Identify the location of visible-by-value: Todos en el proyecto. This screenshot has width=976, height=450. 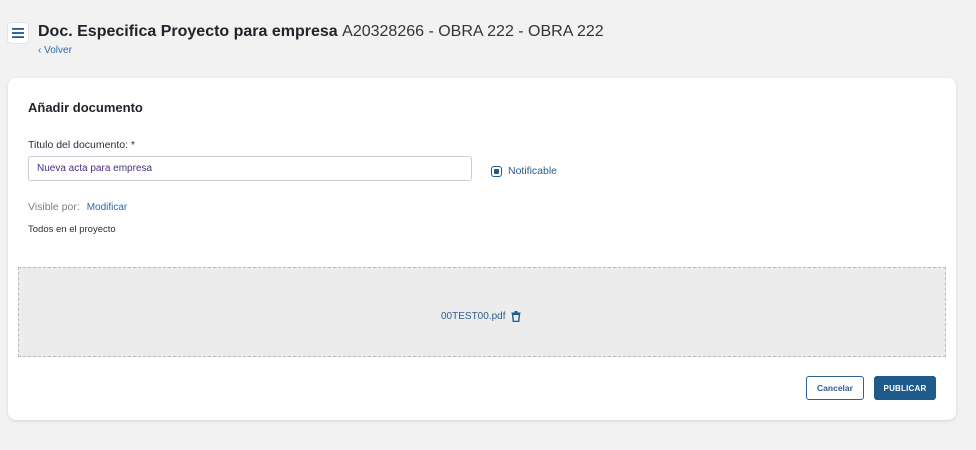
(72, 229).